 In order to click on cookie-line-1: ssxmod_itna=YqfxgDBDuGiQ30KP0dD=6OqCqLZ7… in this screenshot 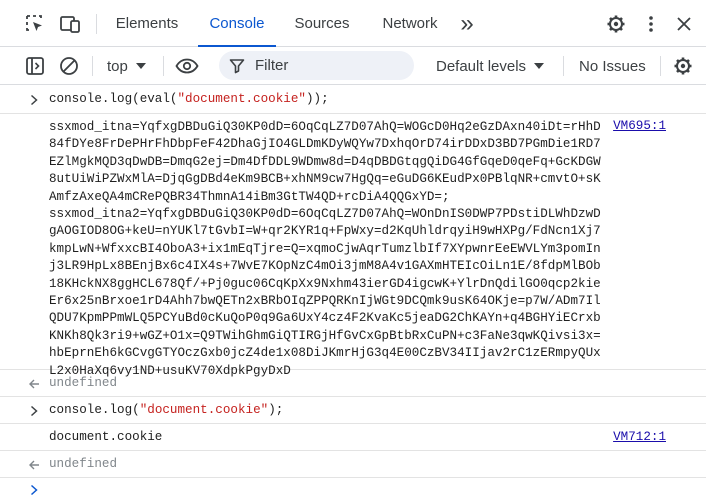, I will do `click(325, 162)`.